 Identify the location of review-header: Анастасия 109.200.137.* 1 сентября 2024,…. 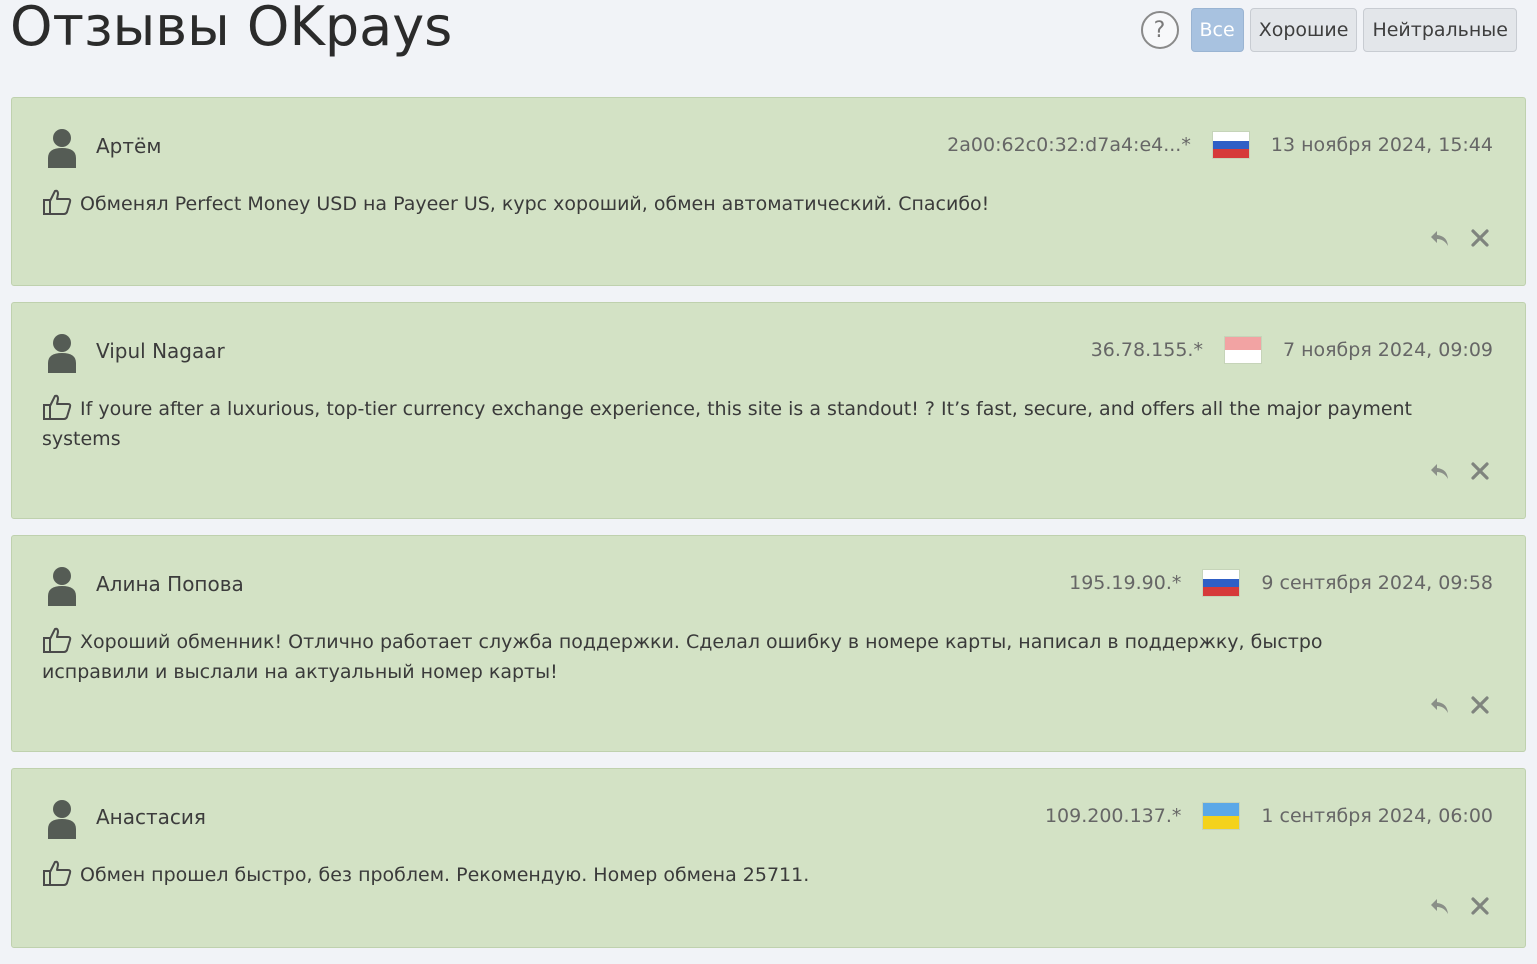
(768, 819).